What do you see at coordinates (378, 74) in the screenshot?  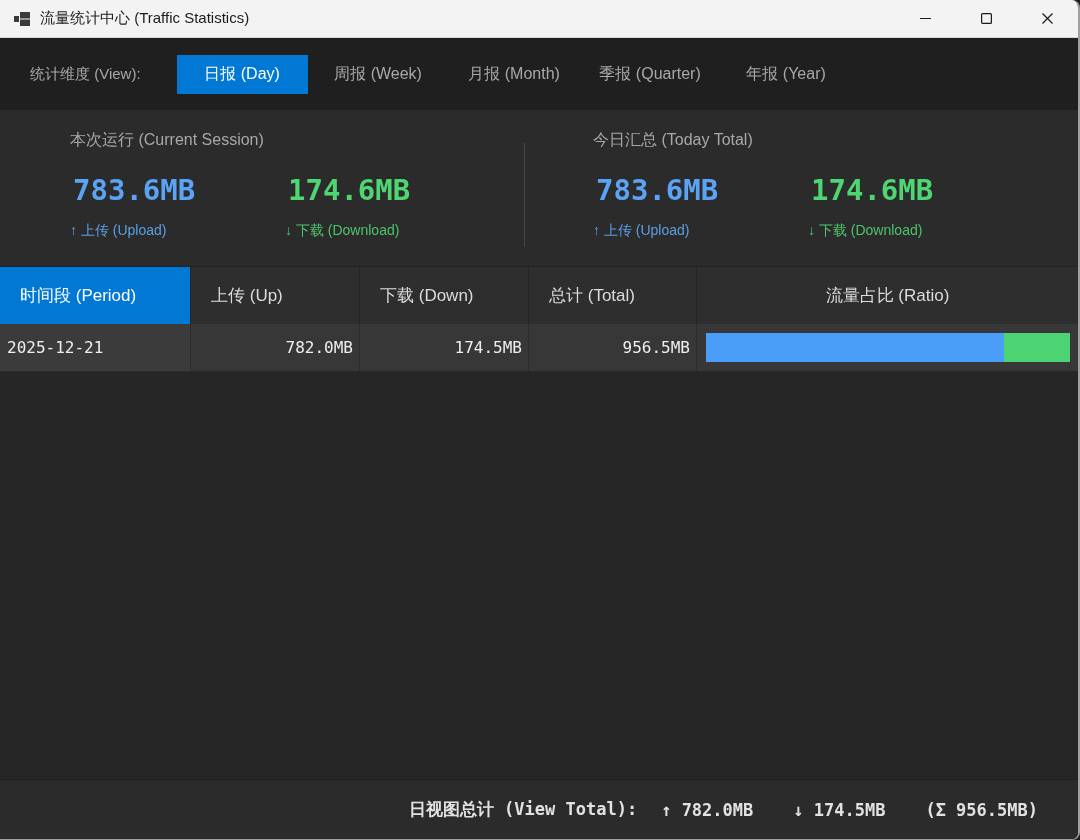 I see `view-tab: 周报 (Week)` at bounding box center [378, 74].